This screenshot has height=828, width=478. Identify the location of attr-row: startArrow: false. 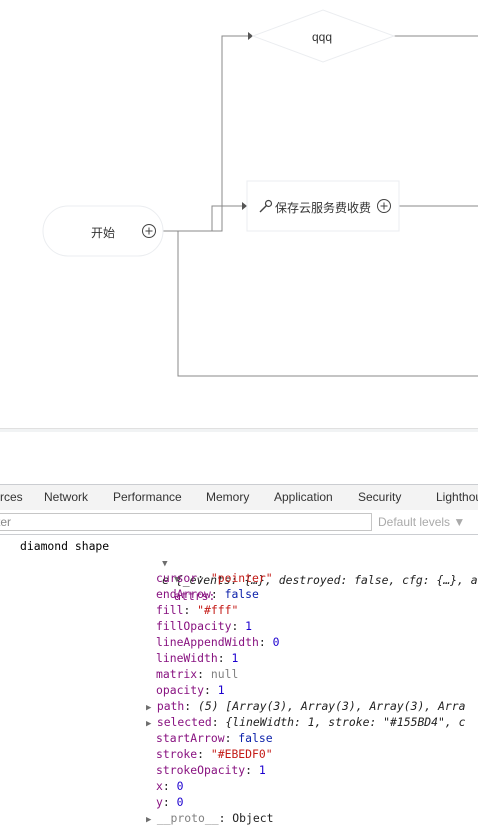
(214, 738).